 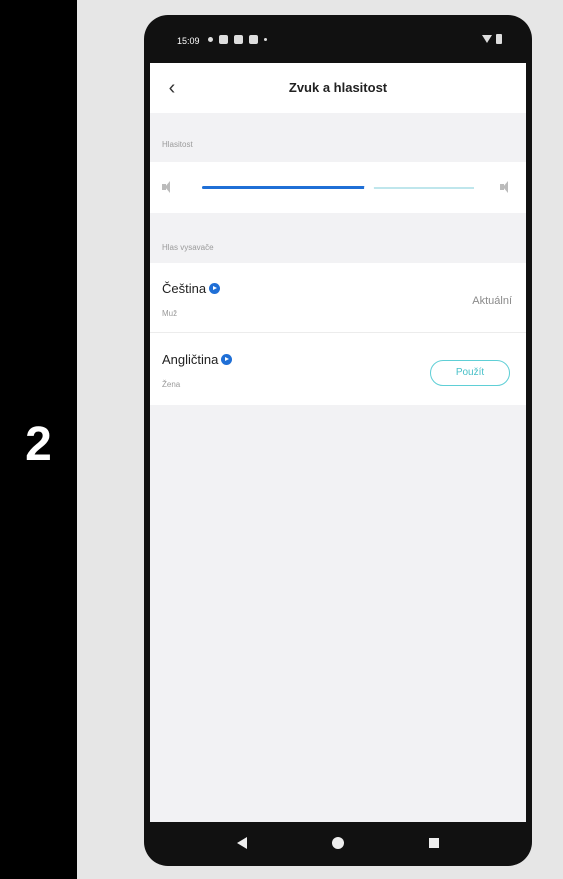 I want to click on volume-slider-fill, so click(x=284, y=187).